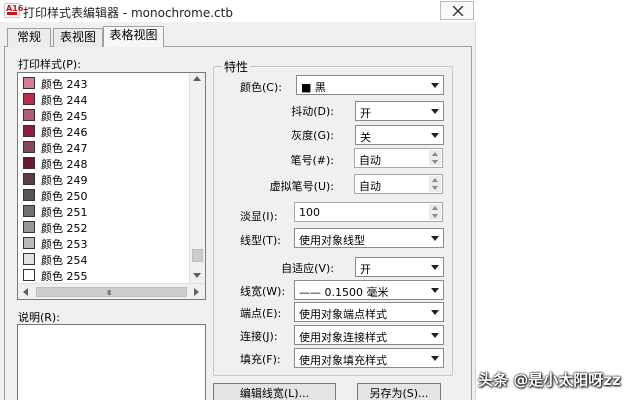 The height and width of the screenshot is (400, 640). What do you see at coordinates (399, 111) in the screenshot?
I see `dither-dropdown: 开` at bounding box center [399, 111].